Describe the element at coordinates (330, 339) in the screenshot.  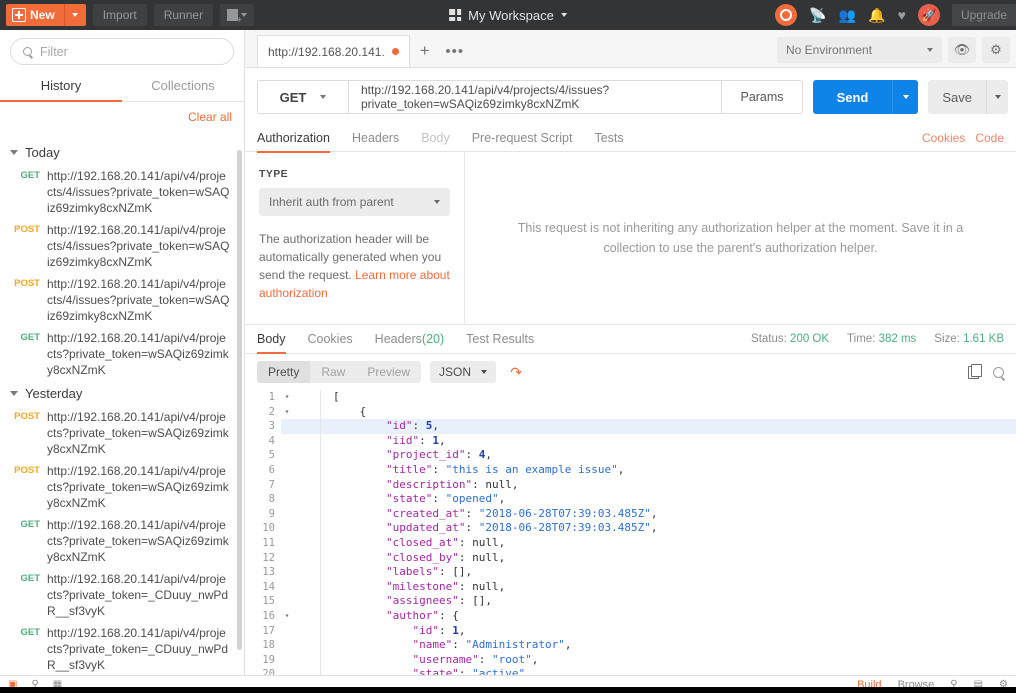
I see `tab-cookies: Cookies` at that location.